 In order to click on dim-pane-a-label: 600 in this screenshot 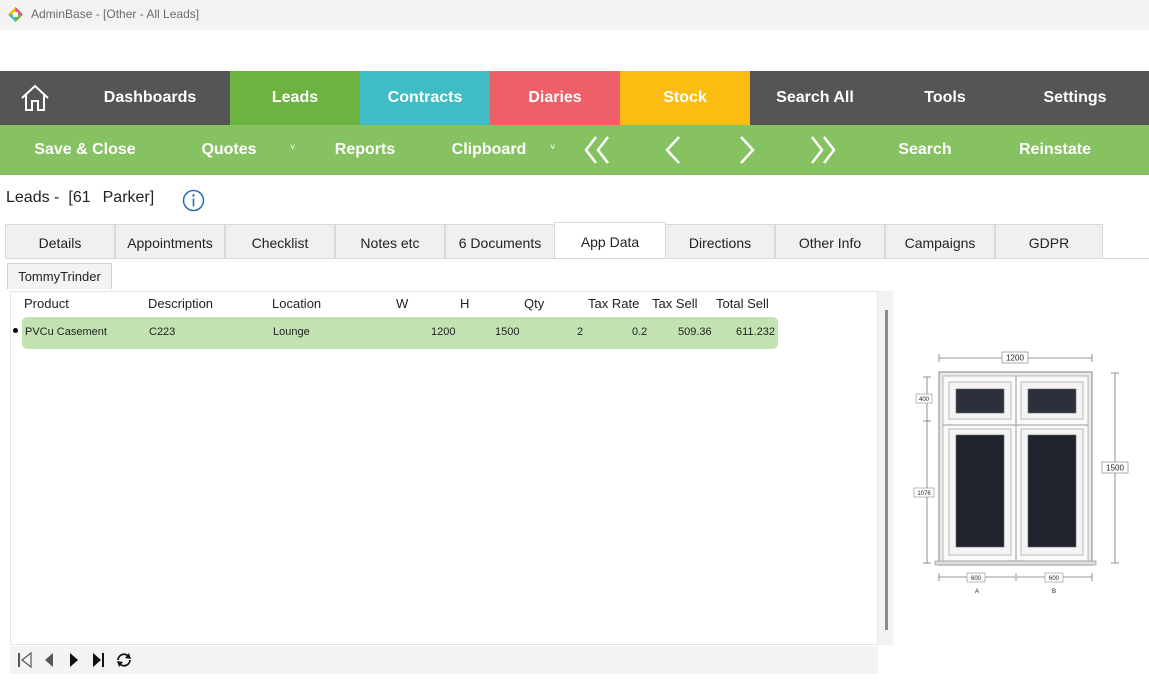, I will do `click(976, 579)`.